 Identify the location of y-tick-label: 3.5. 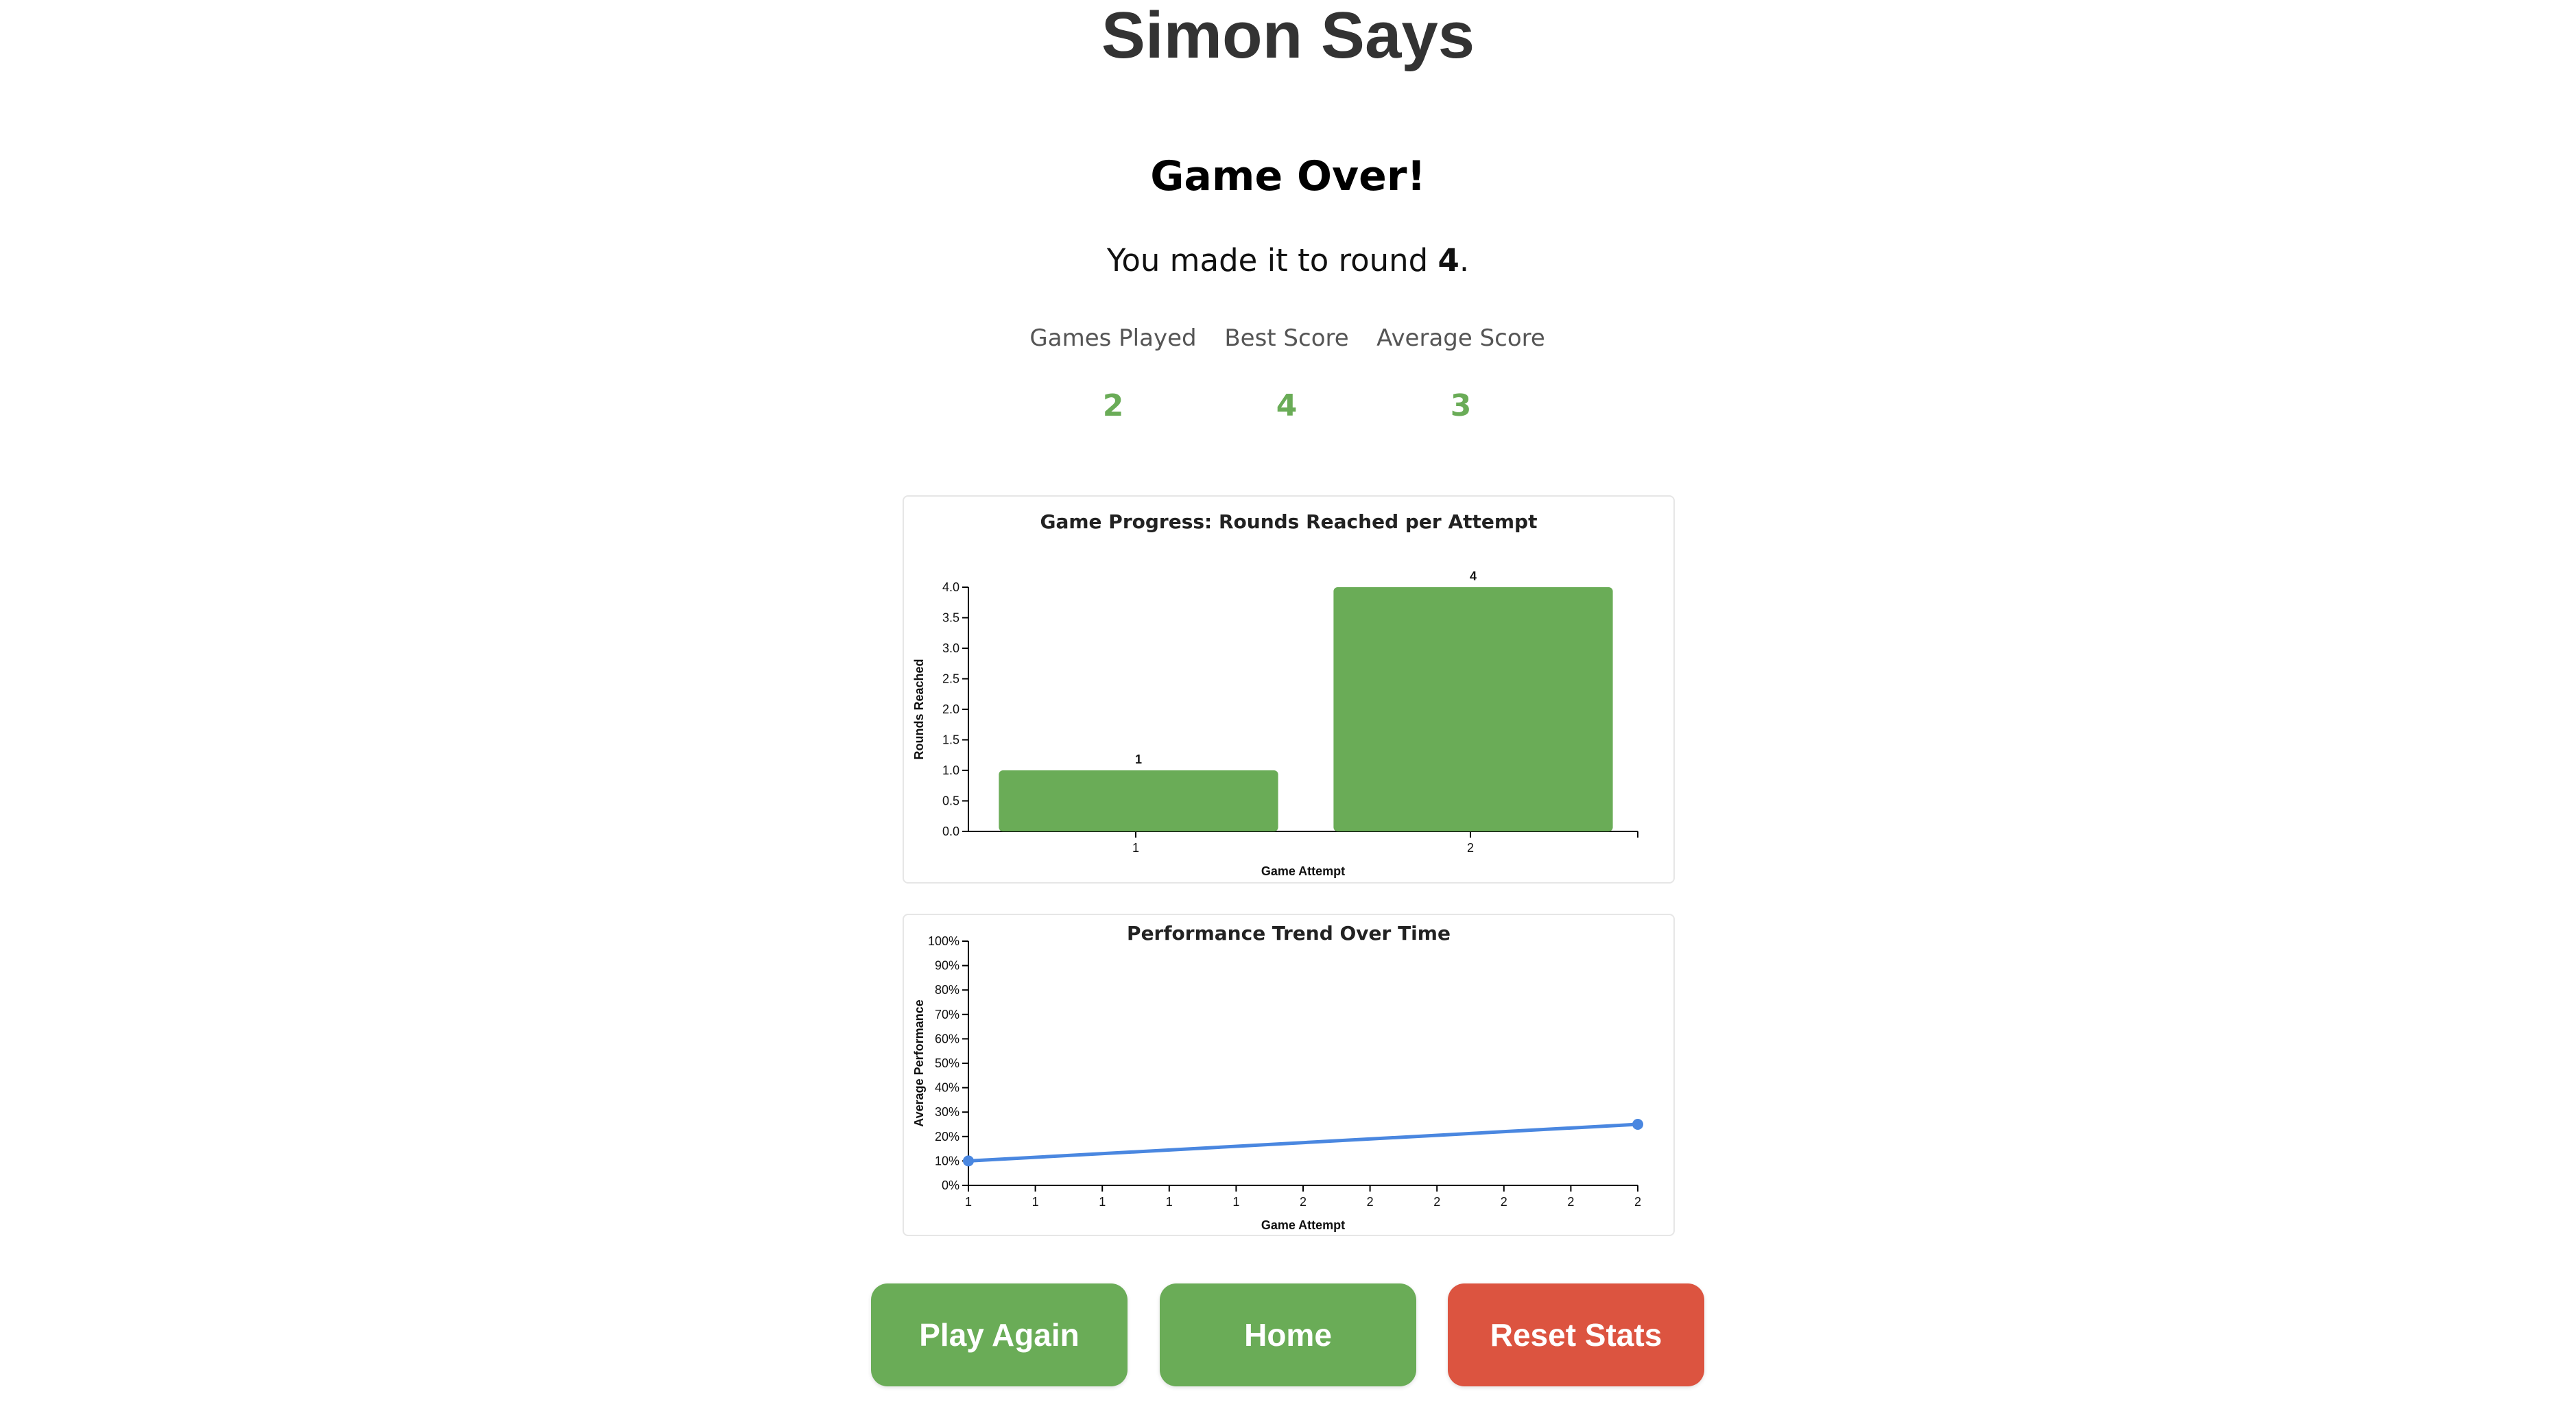
(950, 618).